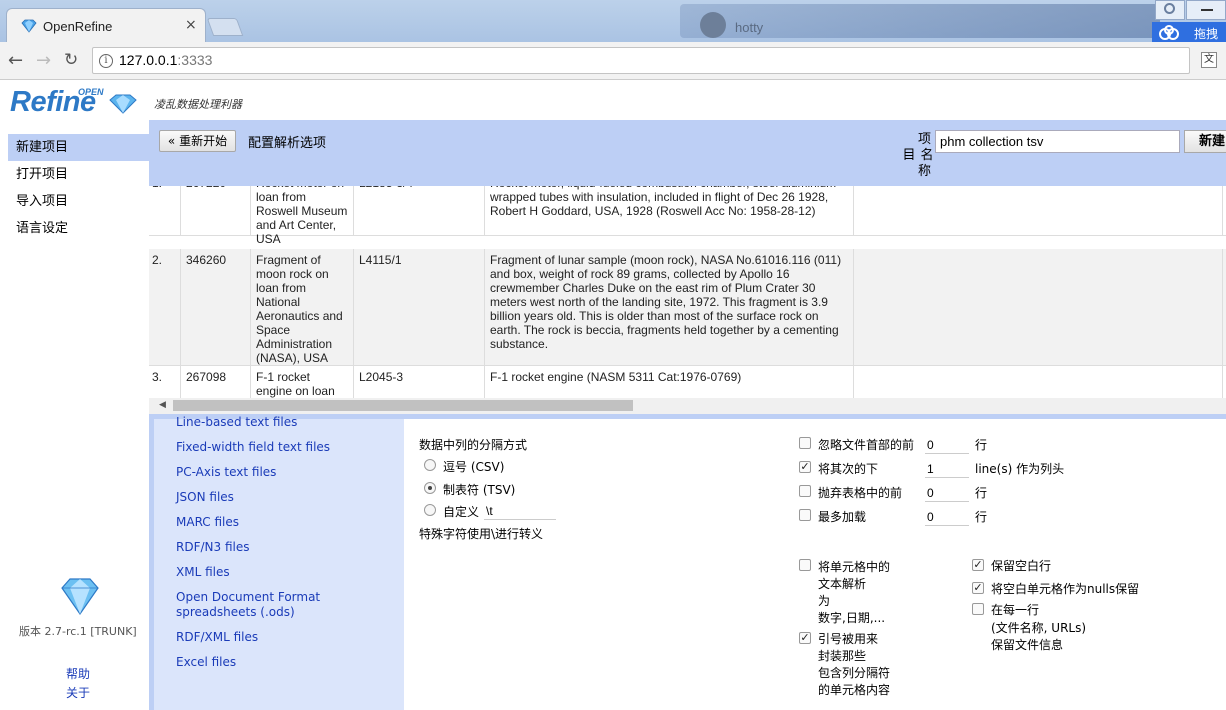  Describe the element at coordinates (197, 141) in the screenshot. I see `start-over-button: « 重新开始` at that location.